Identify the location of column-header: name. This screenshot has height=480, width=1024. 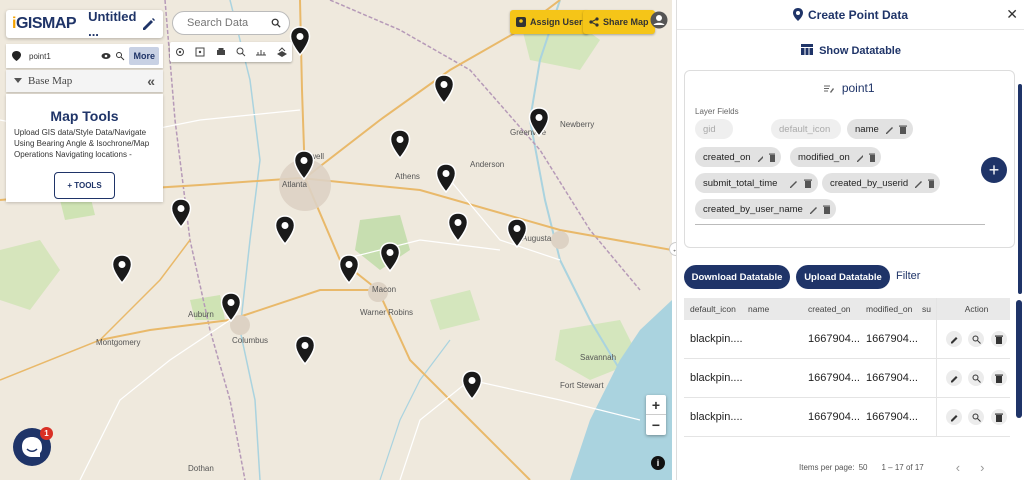
(774, 309).